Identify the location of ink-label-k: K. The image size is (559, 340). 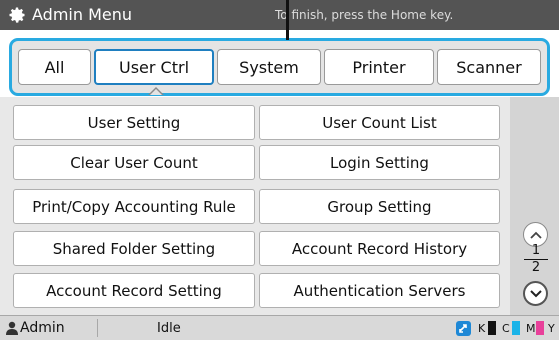
(482, 328).